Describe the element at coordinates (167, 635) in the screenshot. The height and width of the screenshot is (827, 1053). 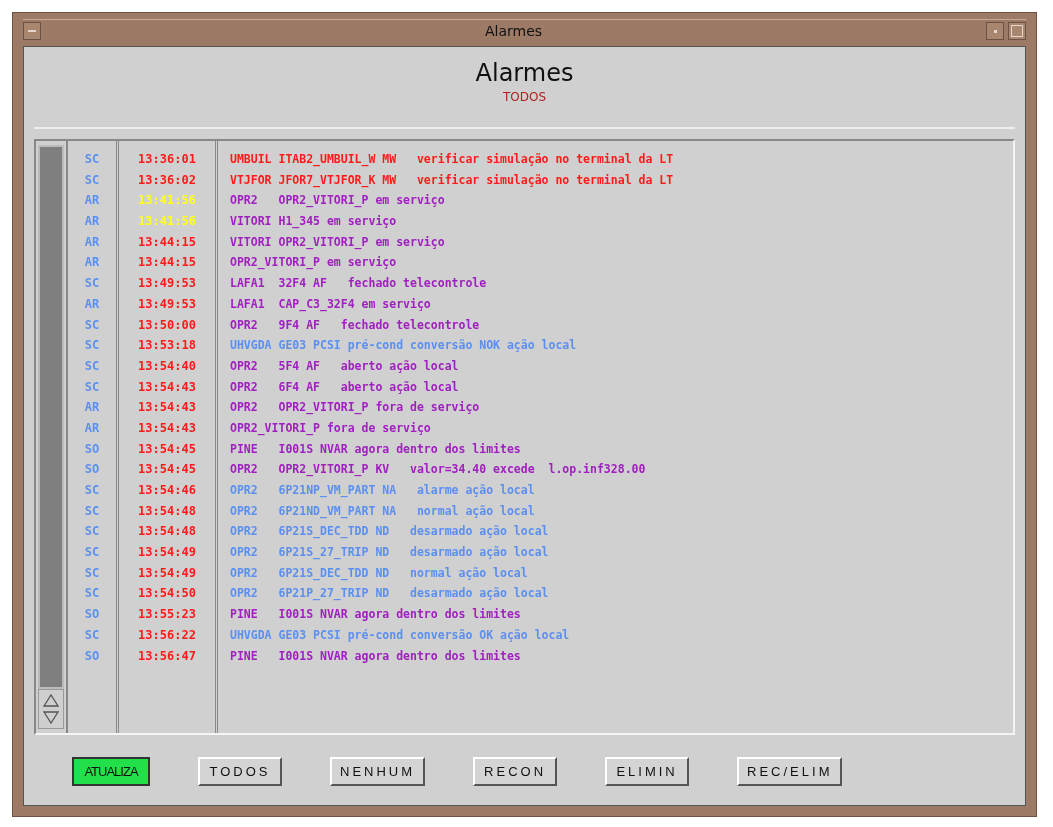
I see `alarm-time: 13:56:22` at that location.